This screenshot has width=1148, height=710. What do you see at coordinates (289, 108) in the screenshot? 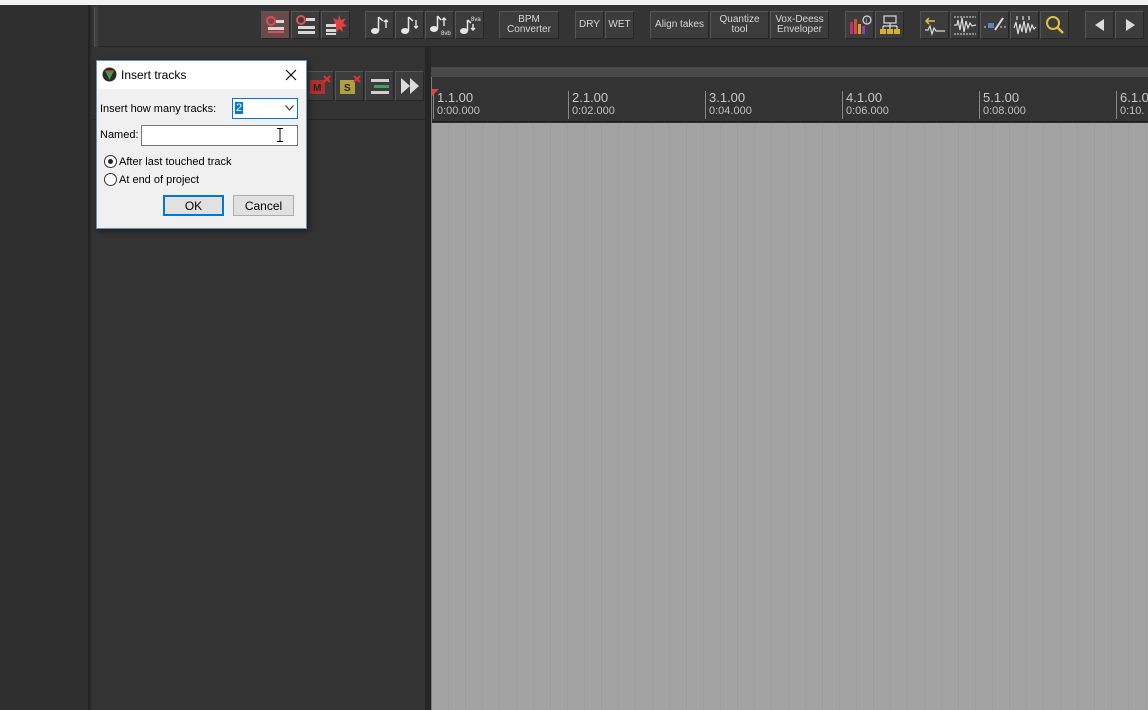
I see `chevron-down-icon` at bounding box center [289, 108].